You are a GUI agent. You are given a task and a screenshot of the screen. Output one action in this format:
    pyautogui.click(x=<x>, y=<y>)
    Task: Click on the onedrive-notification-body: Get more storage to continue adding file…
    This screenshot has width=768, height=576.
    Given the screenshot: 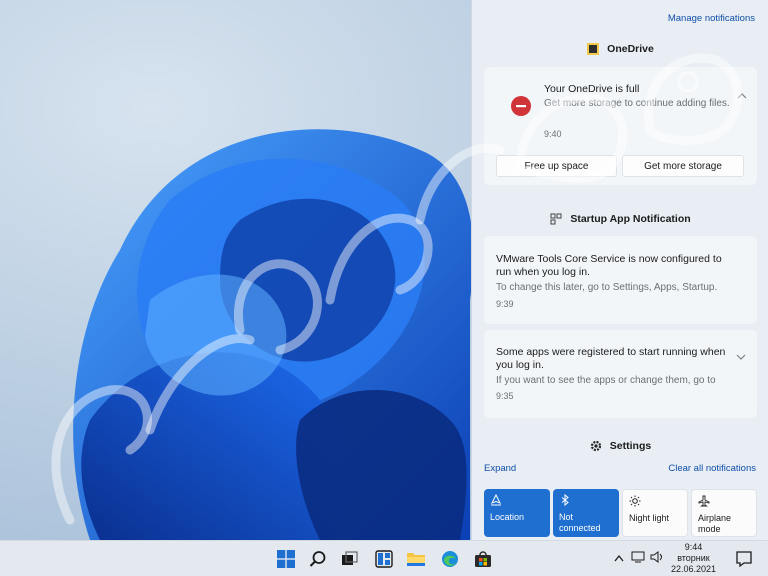 What is the action you would take?
    pyautogui.click(x=637, y=103)
    